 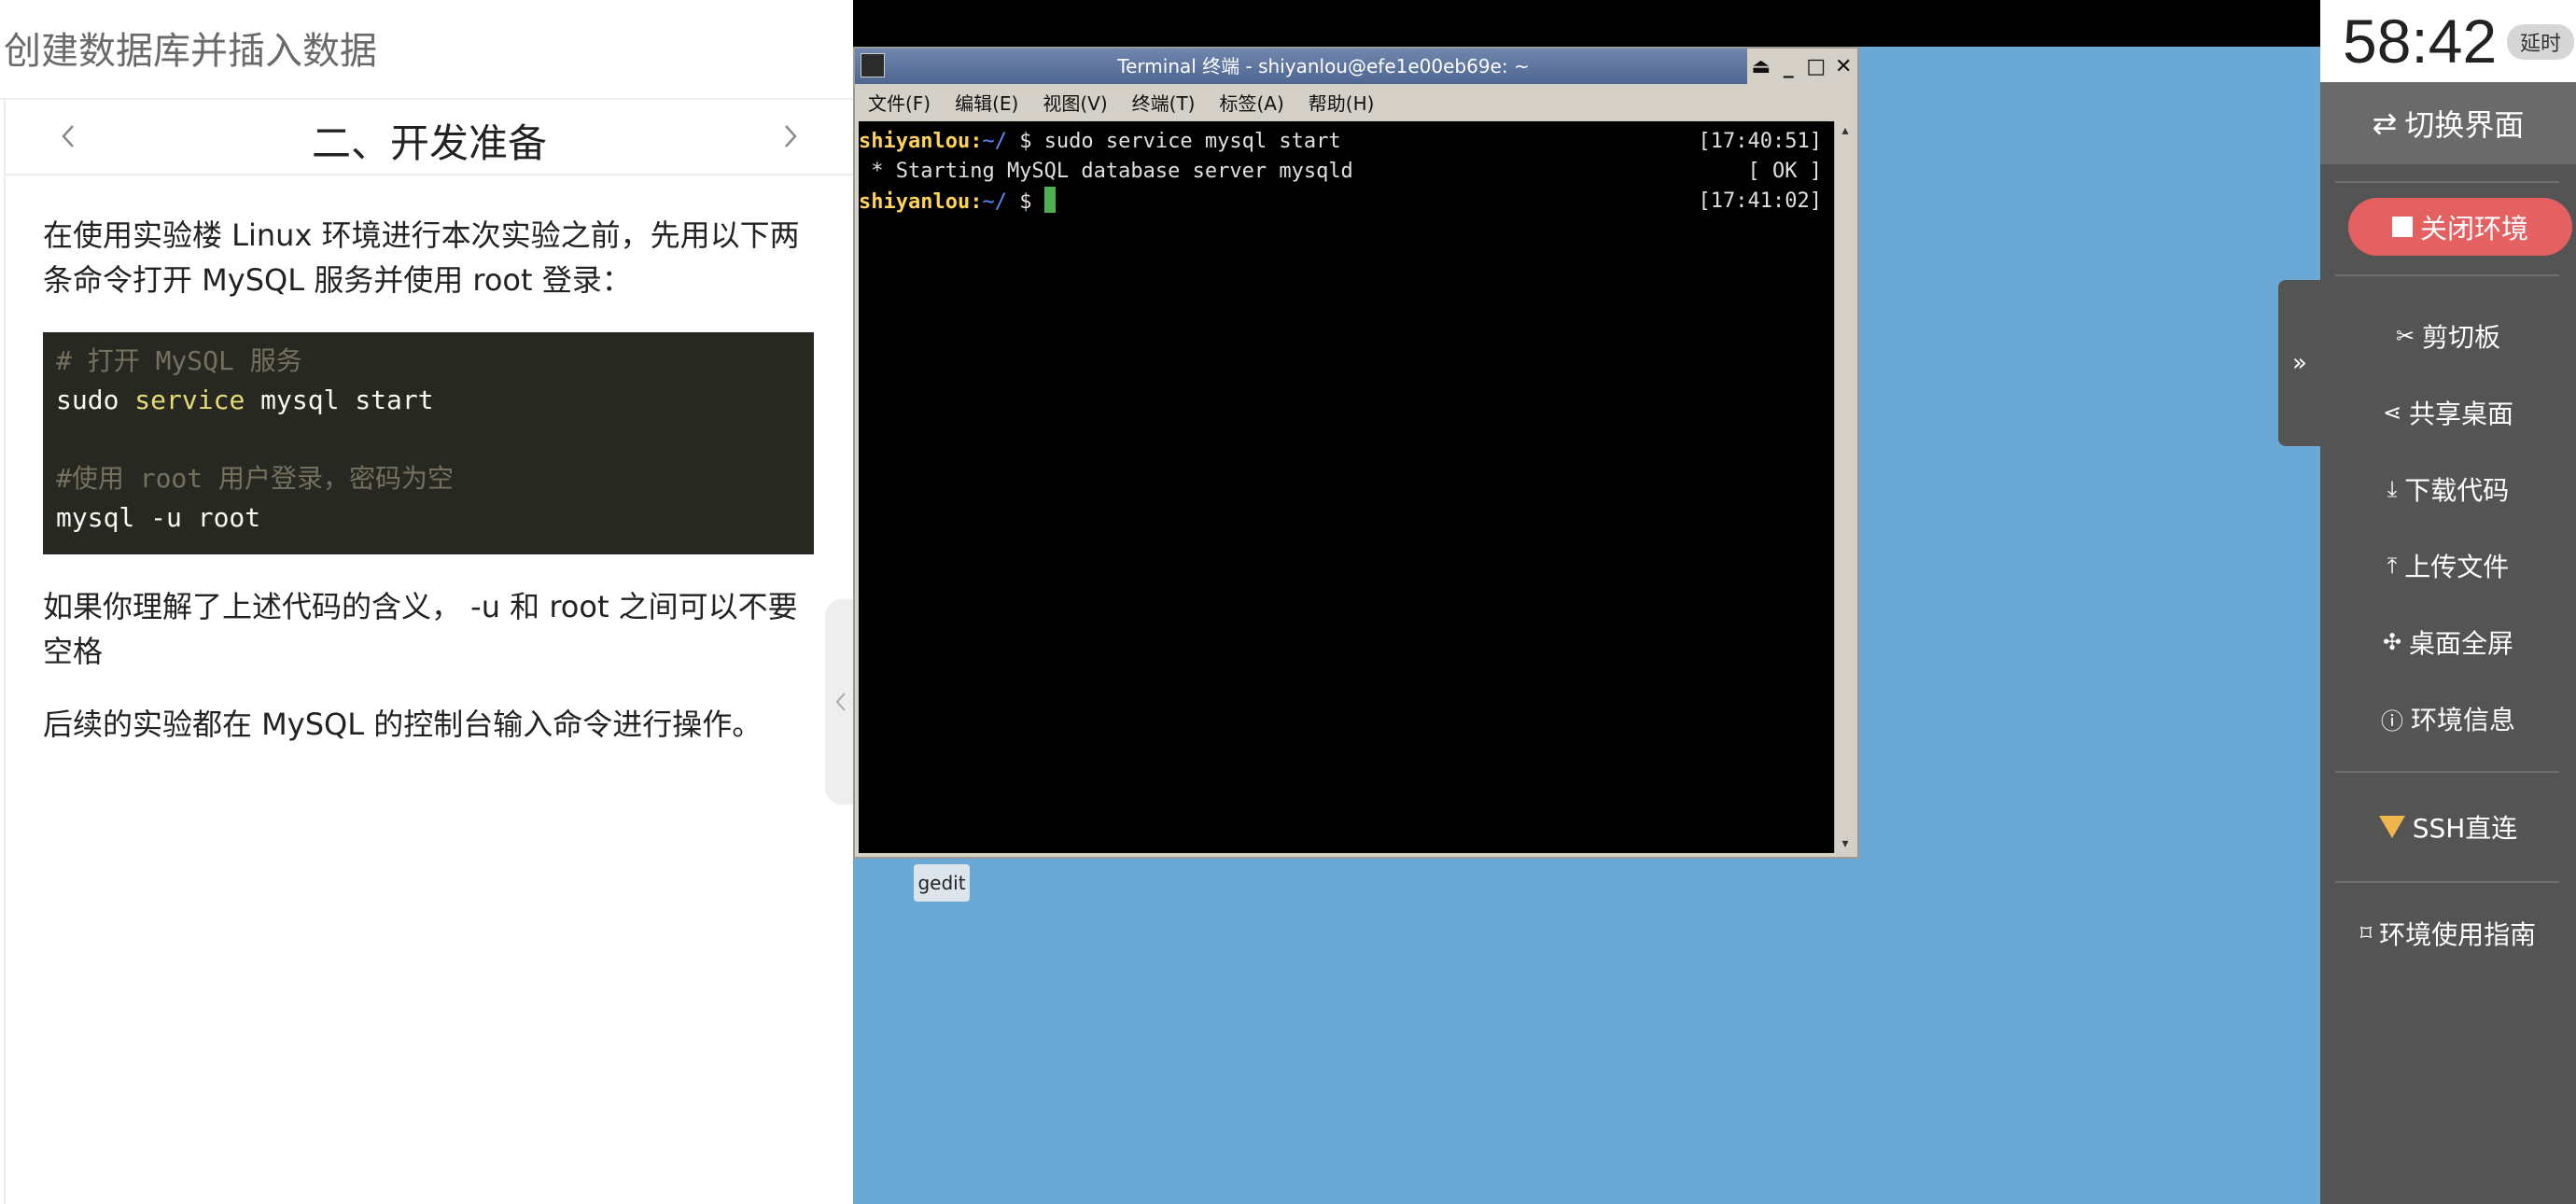 What do you see at coordinates (1049, 200) in the screenshot?
I see `text-cursor` at bounding box center [1049, 200].